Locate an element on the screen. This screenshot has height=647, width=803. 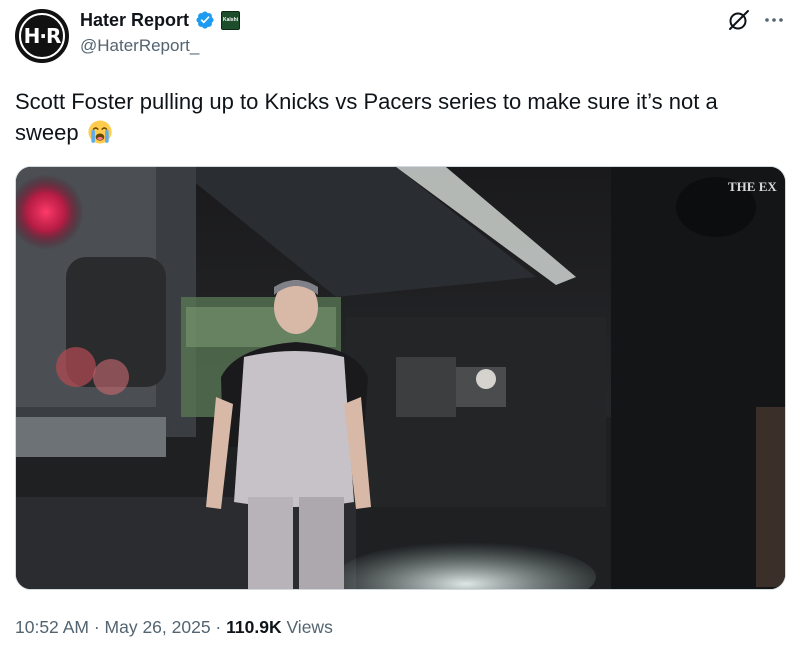
author-handle: @HaterReport_ is located at coordinates (139, 46).